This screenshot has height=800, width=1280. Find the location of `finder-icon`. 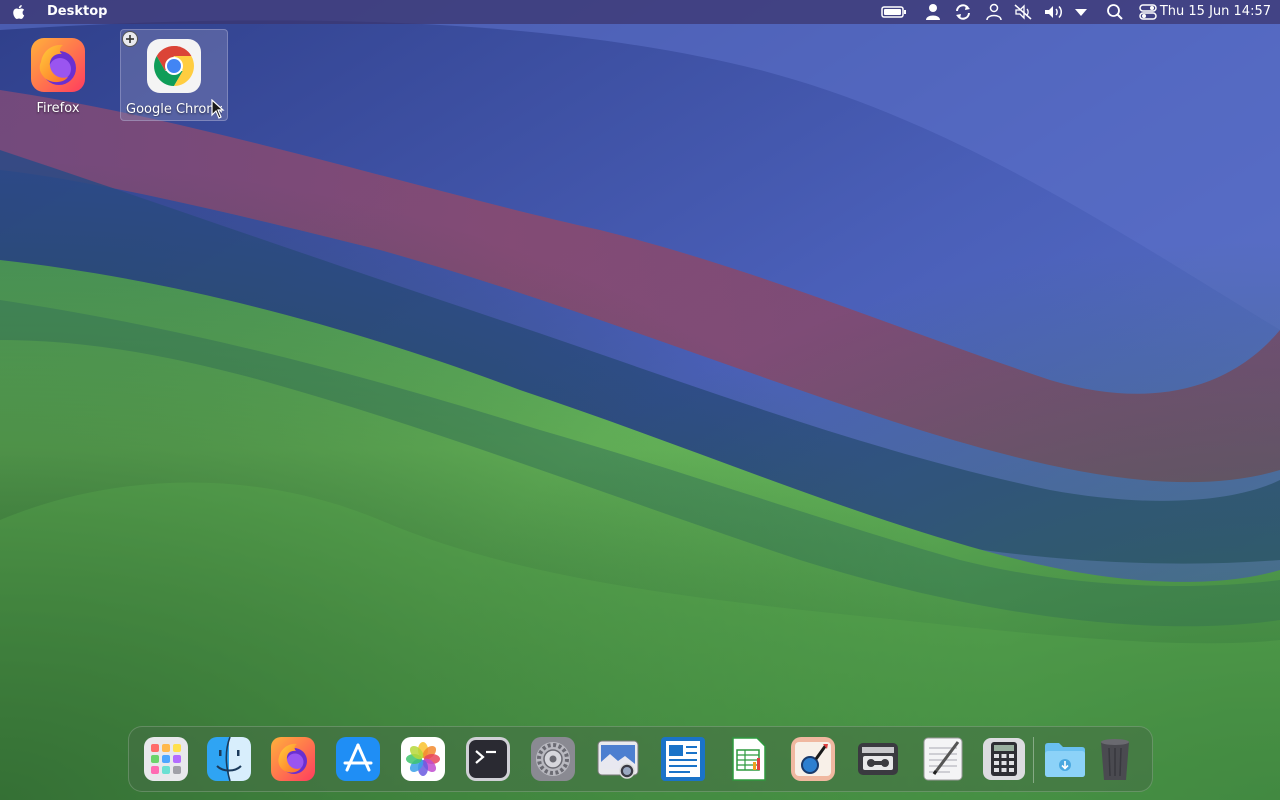

finder-icon is located at coordinates (229, 759).